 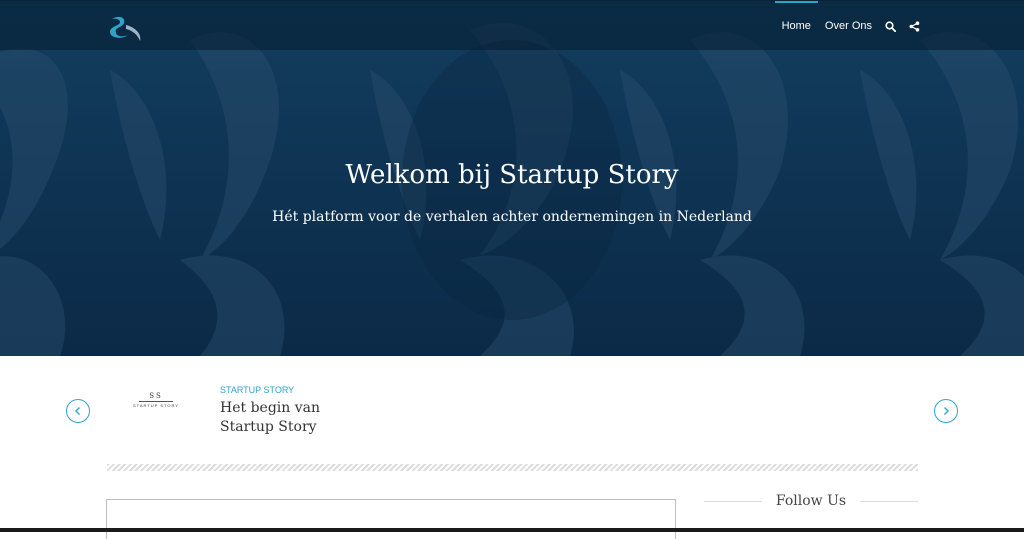 What do you see at coordinates (512, 25) in the screenshot?
I see `top-navigation-bar: Home Over Ons` at bounding box center [512, 25].